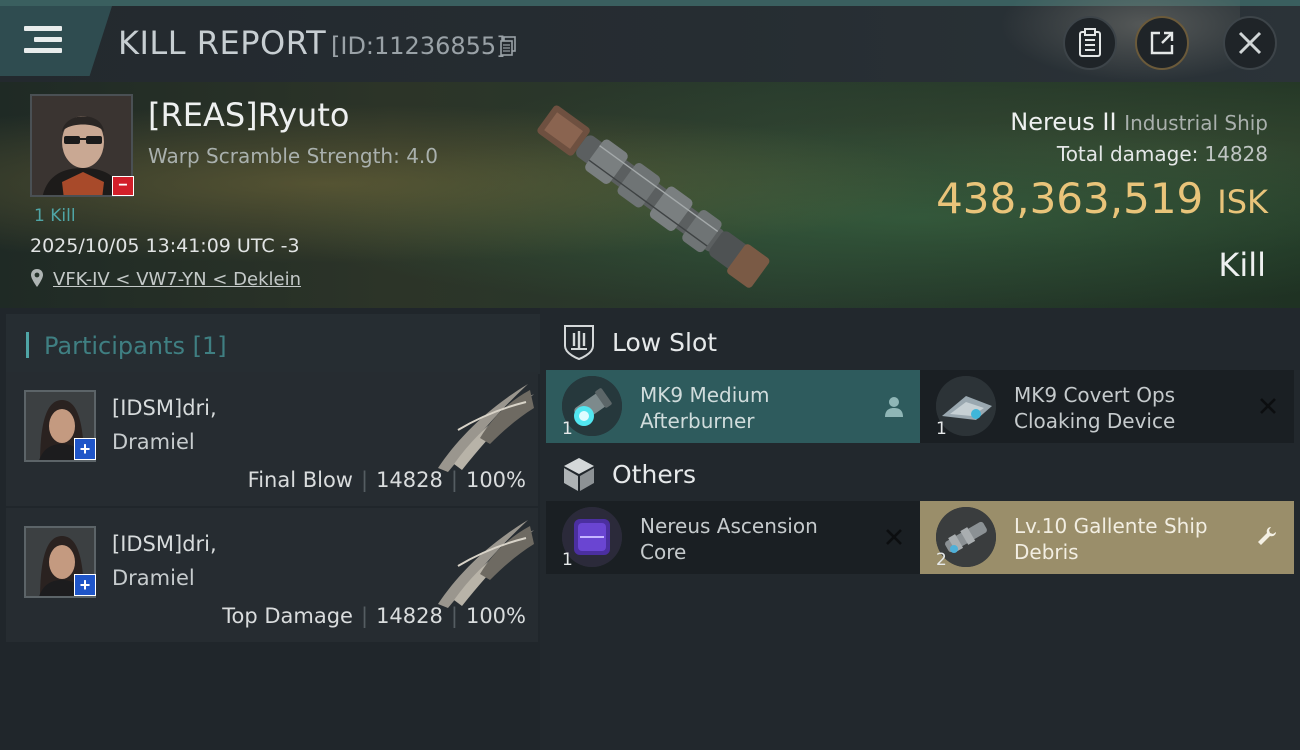  I want to click on copy-icon, so click(508, 46).